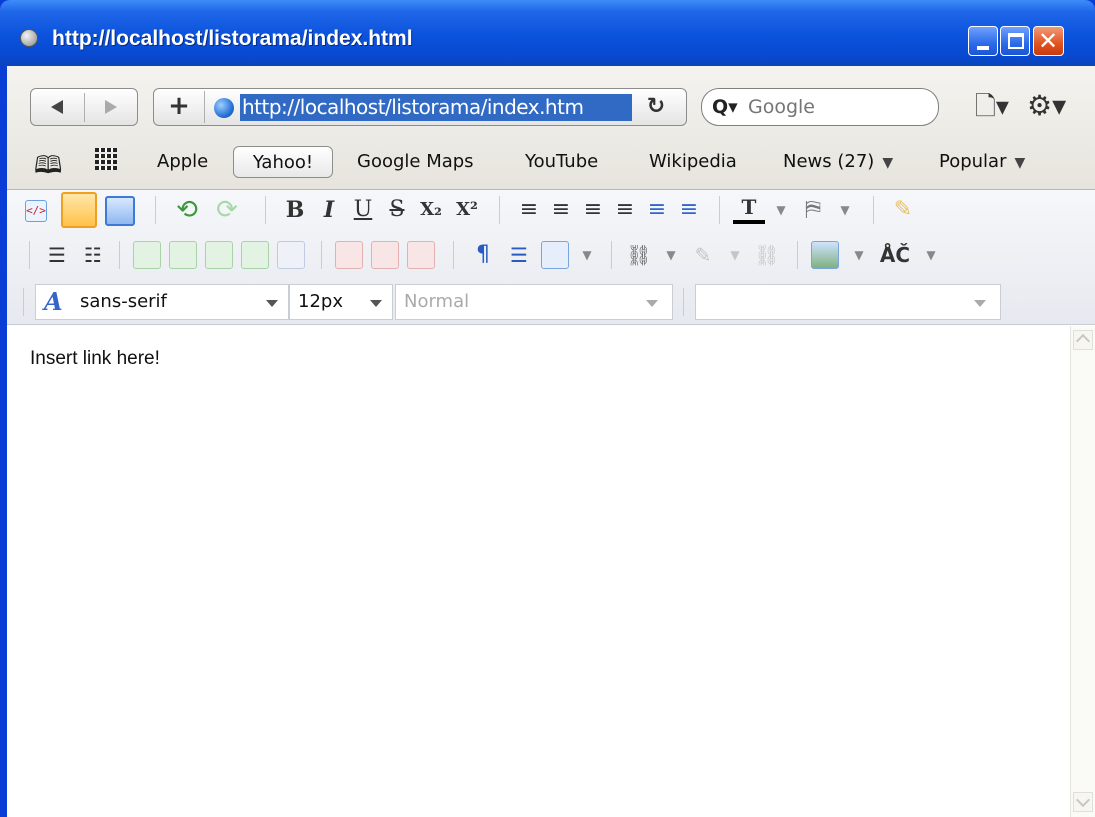 This screenshot has height=817, width=1095. I want to click on close-button: ✕, so click(1048, 41).